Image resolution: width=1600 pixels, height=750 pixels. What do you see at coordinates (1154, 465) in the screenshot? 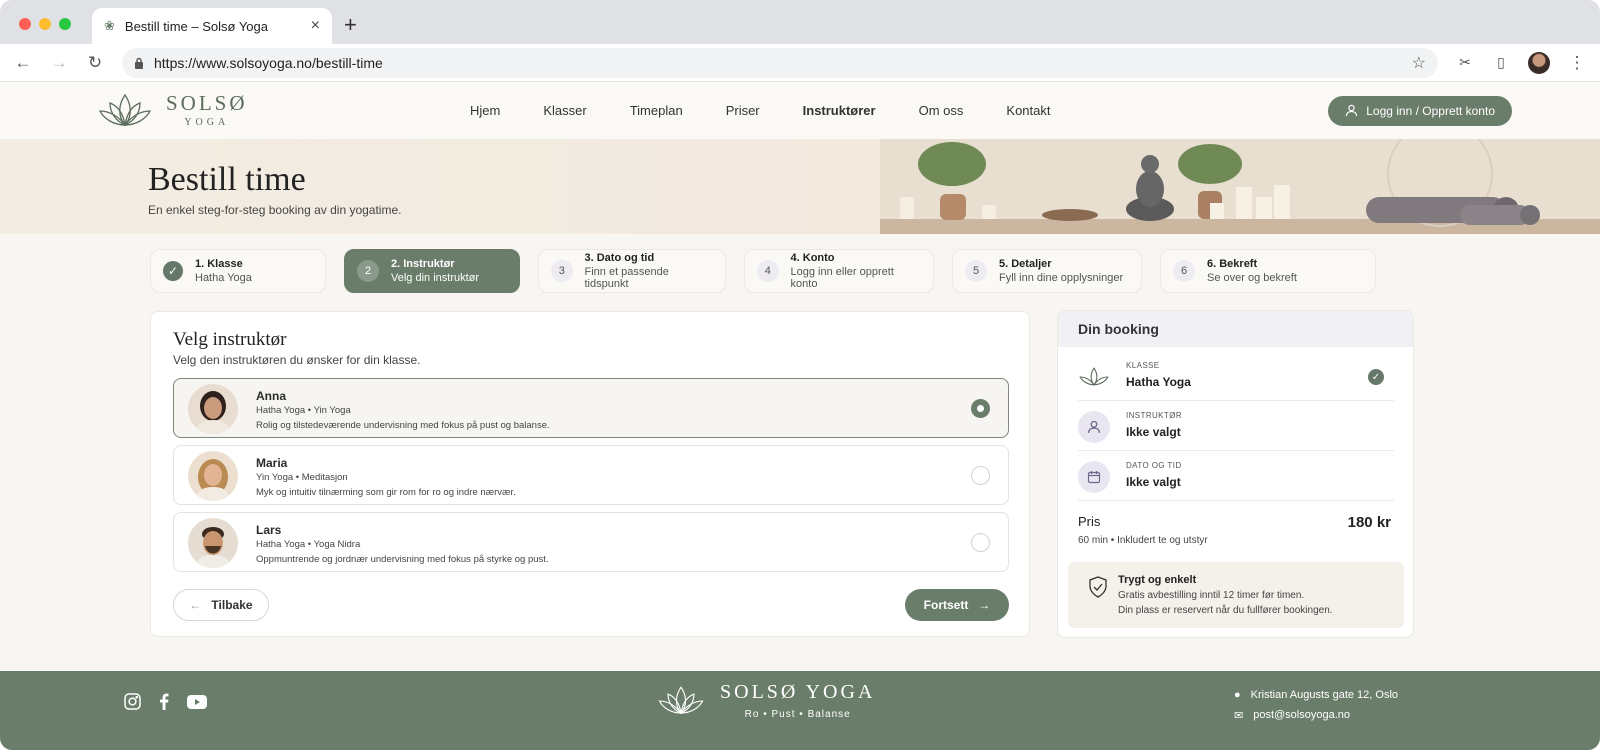
I see `summary-label: DATO OG TID` at bounding box center [1154, 465].